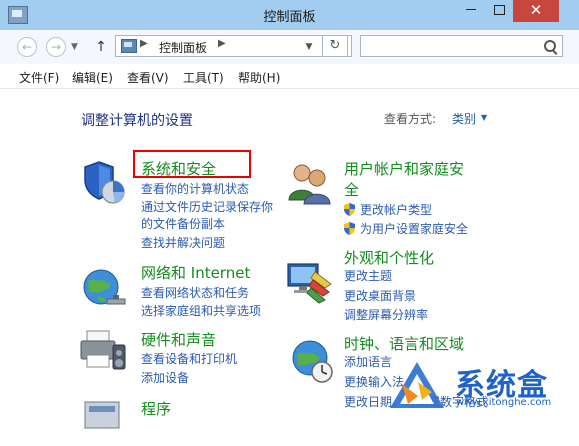 The height and width of the screenshot is (446, 579). I want to click on address-dropdown-icon: ▼, so click(309, 46).